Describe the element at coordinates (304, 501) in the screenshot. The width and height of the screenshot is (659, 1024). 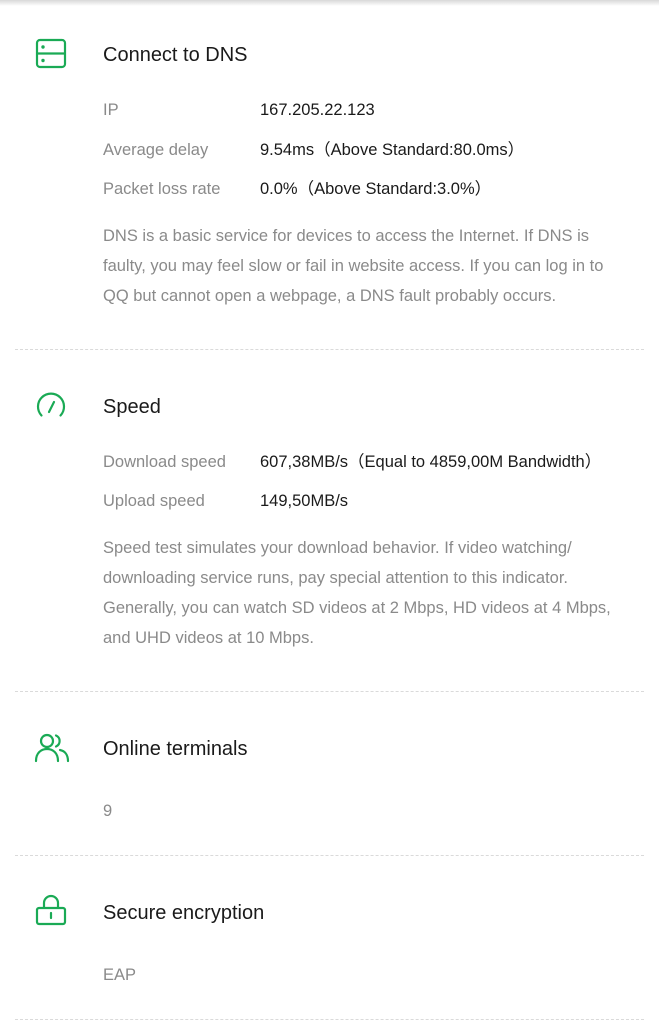
I see `upload-speed-value: 149,50MB/s` at that location.